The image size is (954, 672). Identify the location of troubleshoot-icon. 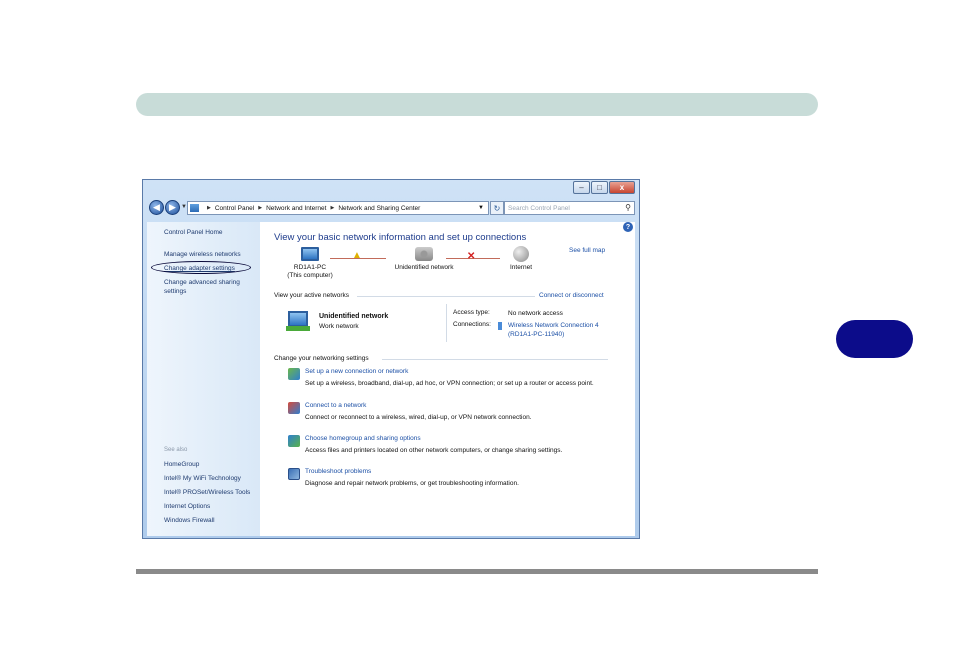
(294, 474).